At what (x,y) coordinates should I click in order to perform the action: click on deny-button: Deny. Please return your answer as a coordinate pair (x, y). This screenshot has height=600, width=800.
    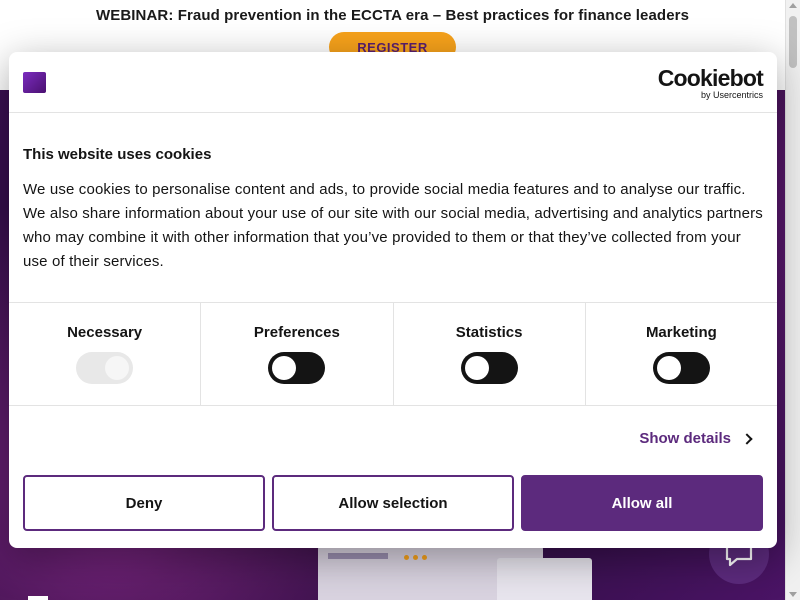
    Looking at the image, I should click on (144, 503).